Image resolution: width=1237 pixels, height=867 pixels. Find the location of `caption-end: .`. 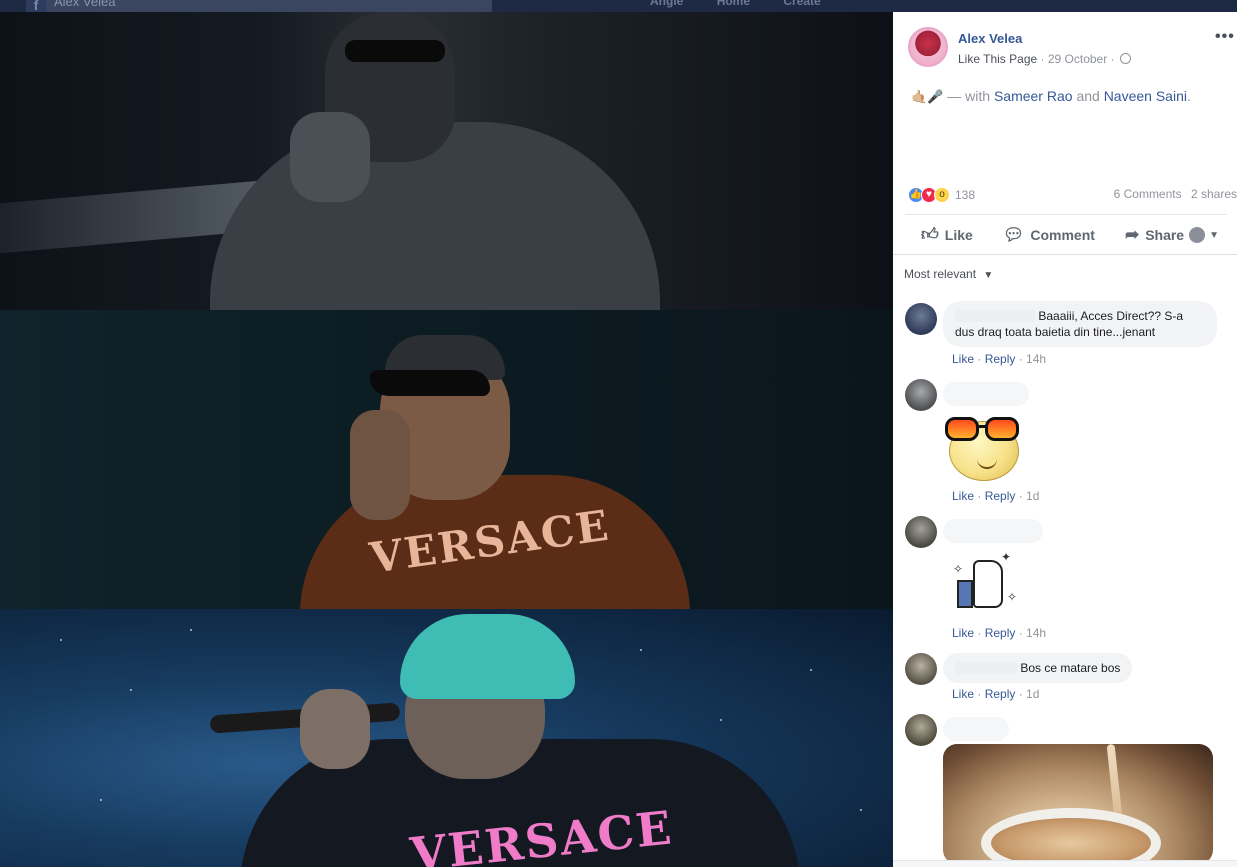

caption-end: . is located at coordinates (1188, 96).